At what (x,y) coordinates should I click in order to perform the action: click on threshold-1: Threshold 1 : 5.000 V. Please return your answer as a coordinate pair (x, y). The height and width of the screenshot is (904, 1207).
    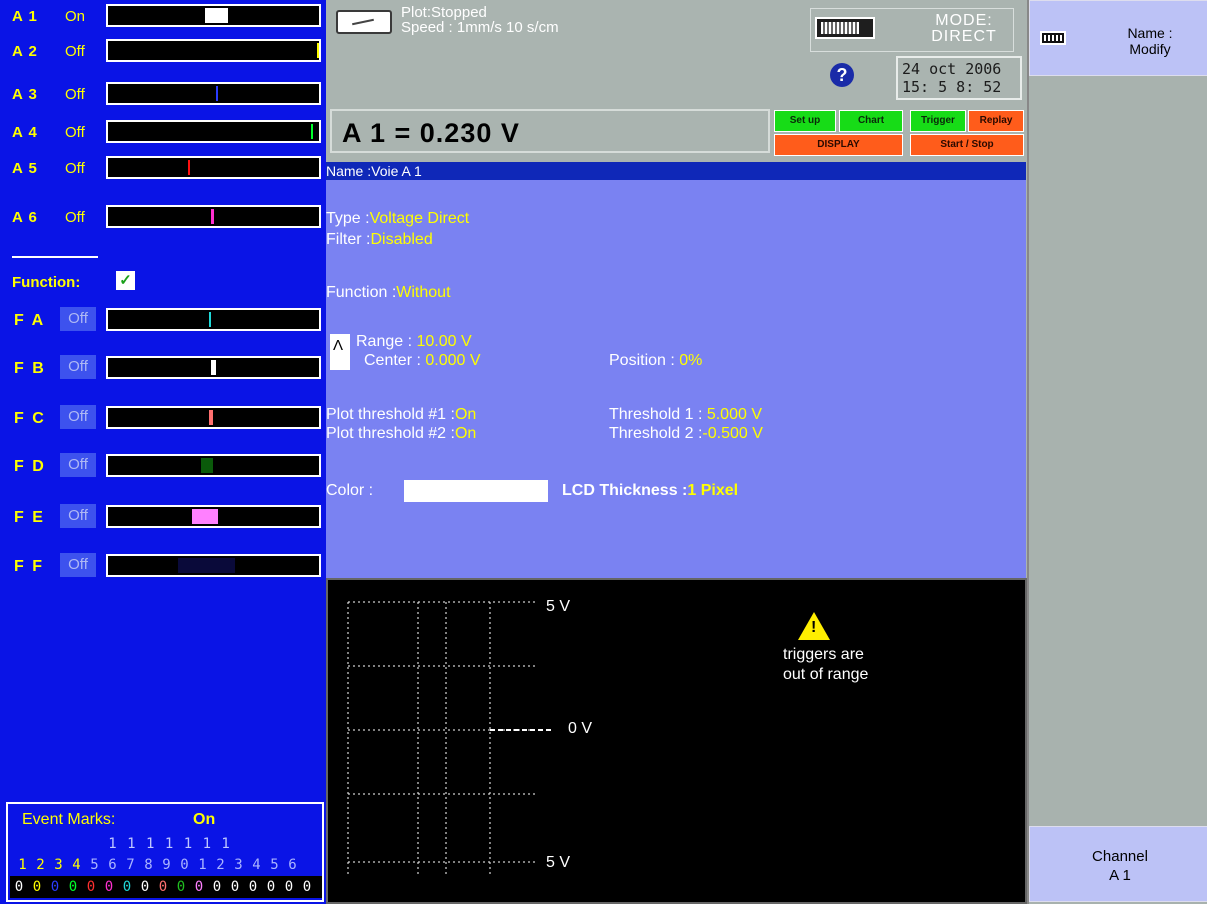
    Looking at the image, I should click on (685, 415).